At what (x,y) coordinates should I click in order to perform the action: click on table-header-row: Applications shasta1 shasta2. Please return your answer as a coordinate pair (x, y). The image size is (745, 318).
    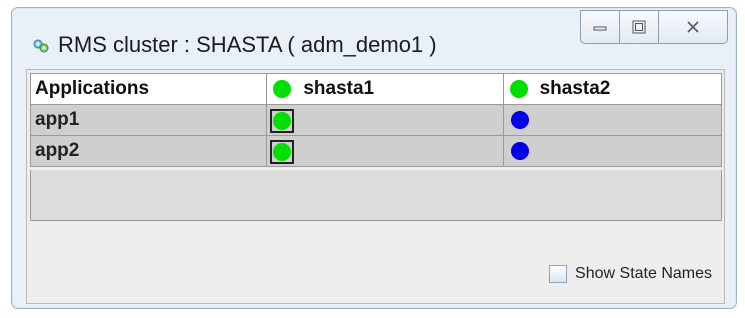
    Looking at the image, I should click on (376, 89).